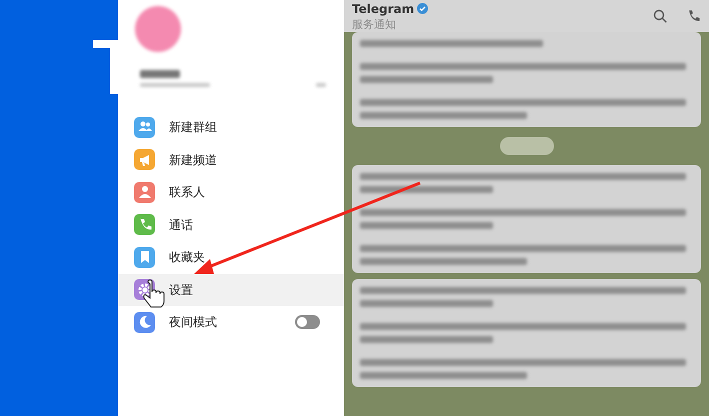 The height and width of the screenshot is (416, 709). Describe the element at coordinates (307, 322) in the screenshot. I see `toggle-switch` at that location.